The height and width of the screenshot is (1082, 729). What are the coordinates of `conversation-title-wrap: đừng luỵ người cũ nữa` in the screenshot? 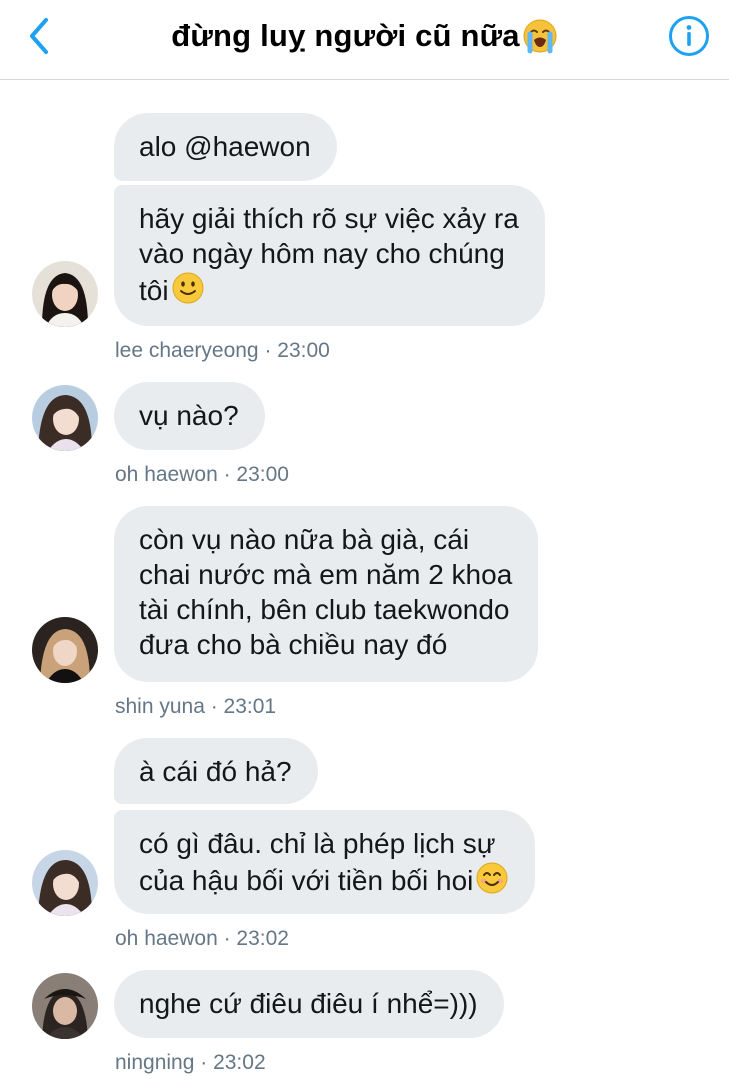 It's located at (364, 36).